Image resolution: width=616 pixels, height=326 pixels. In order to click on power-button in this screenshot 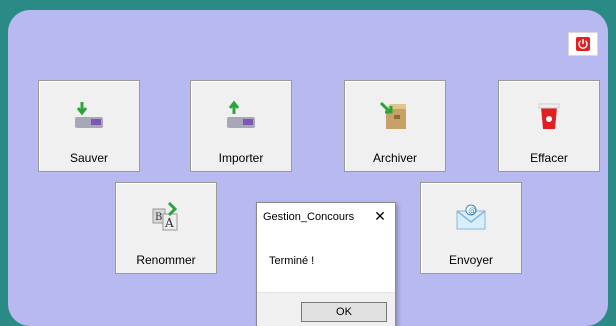, I will do `click(583, 44)`.